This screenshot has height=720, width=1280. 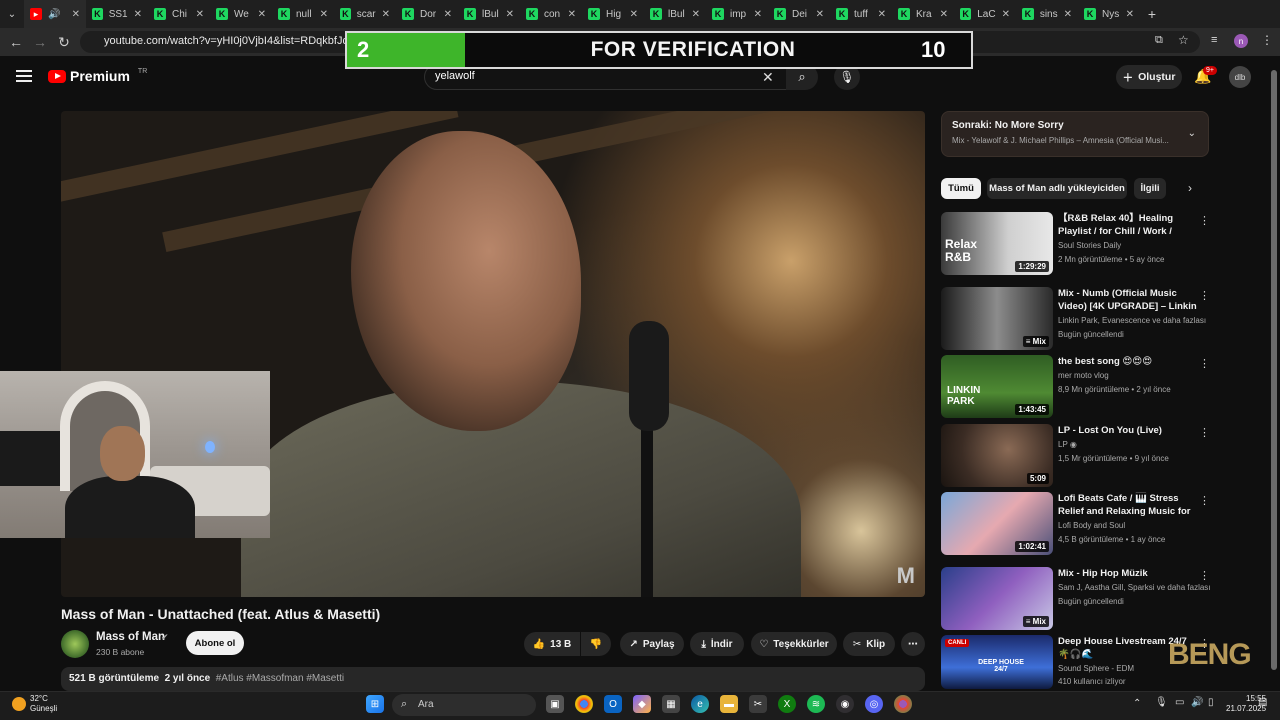 What do you see at coordinates (1152, 14) in the screenshot?
I see `new-tab-button: +` at bounding box center [1152, 14].